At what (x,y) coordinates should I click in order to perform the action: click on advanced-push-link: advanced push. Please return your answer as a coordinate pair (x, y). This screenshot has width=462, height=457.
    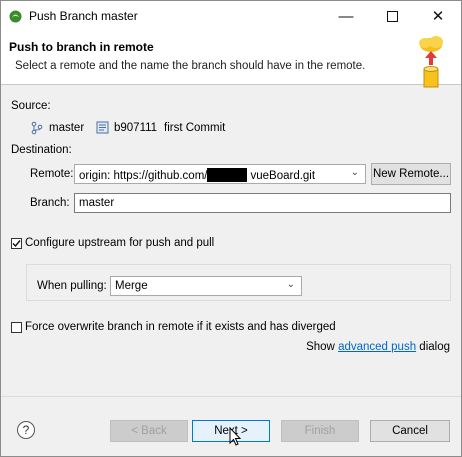
    Looking at the image, I should click on (377, 347).